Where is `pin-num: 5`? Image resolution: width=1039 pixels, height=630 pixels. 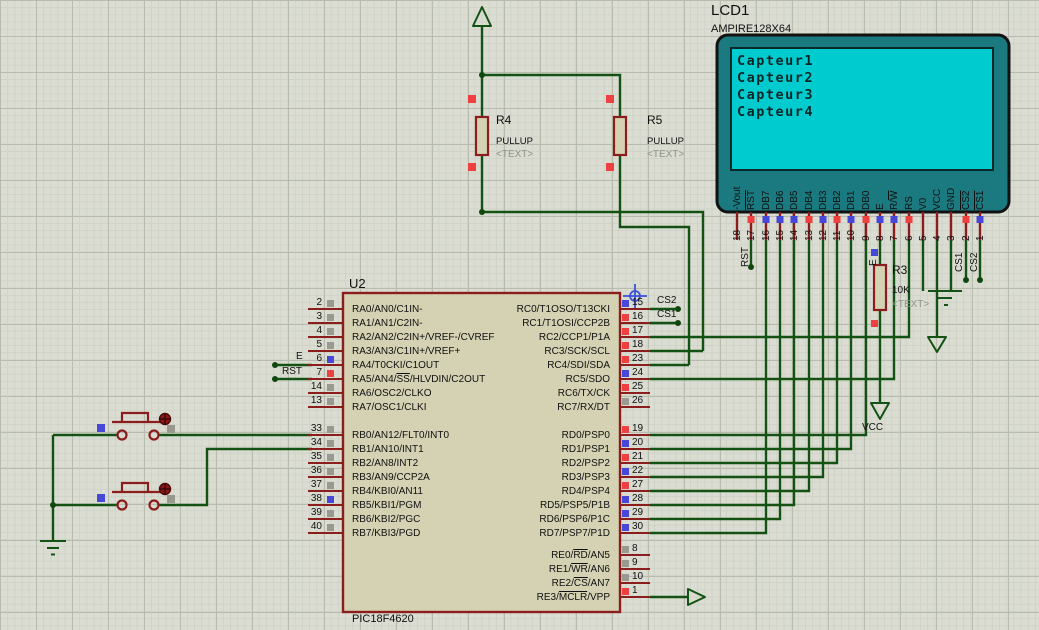 pin-num: 5 is located at coordinates (319, 344).